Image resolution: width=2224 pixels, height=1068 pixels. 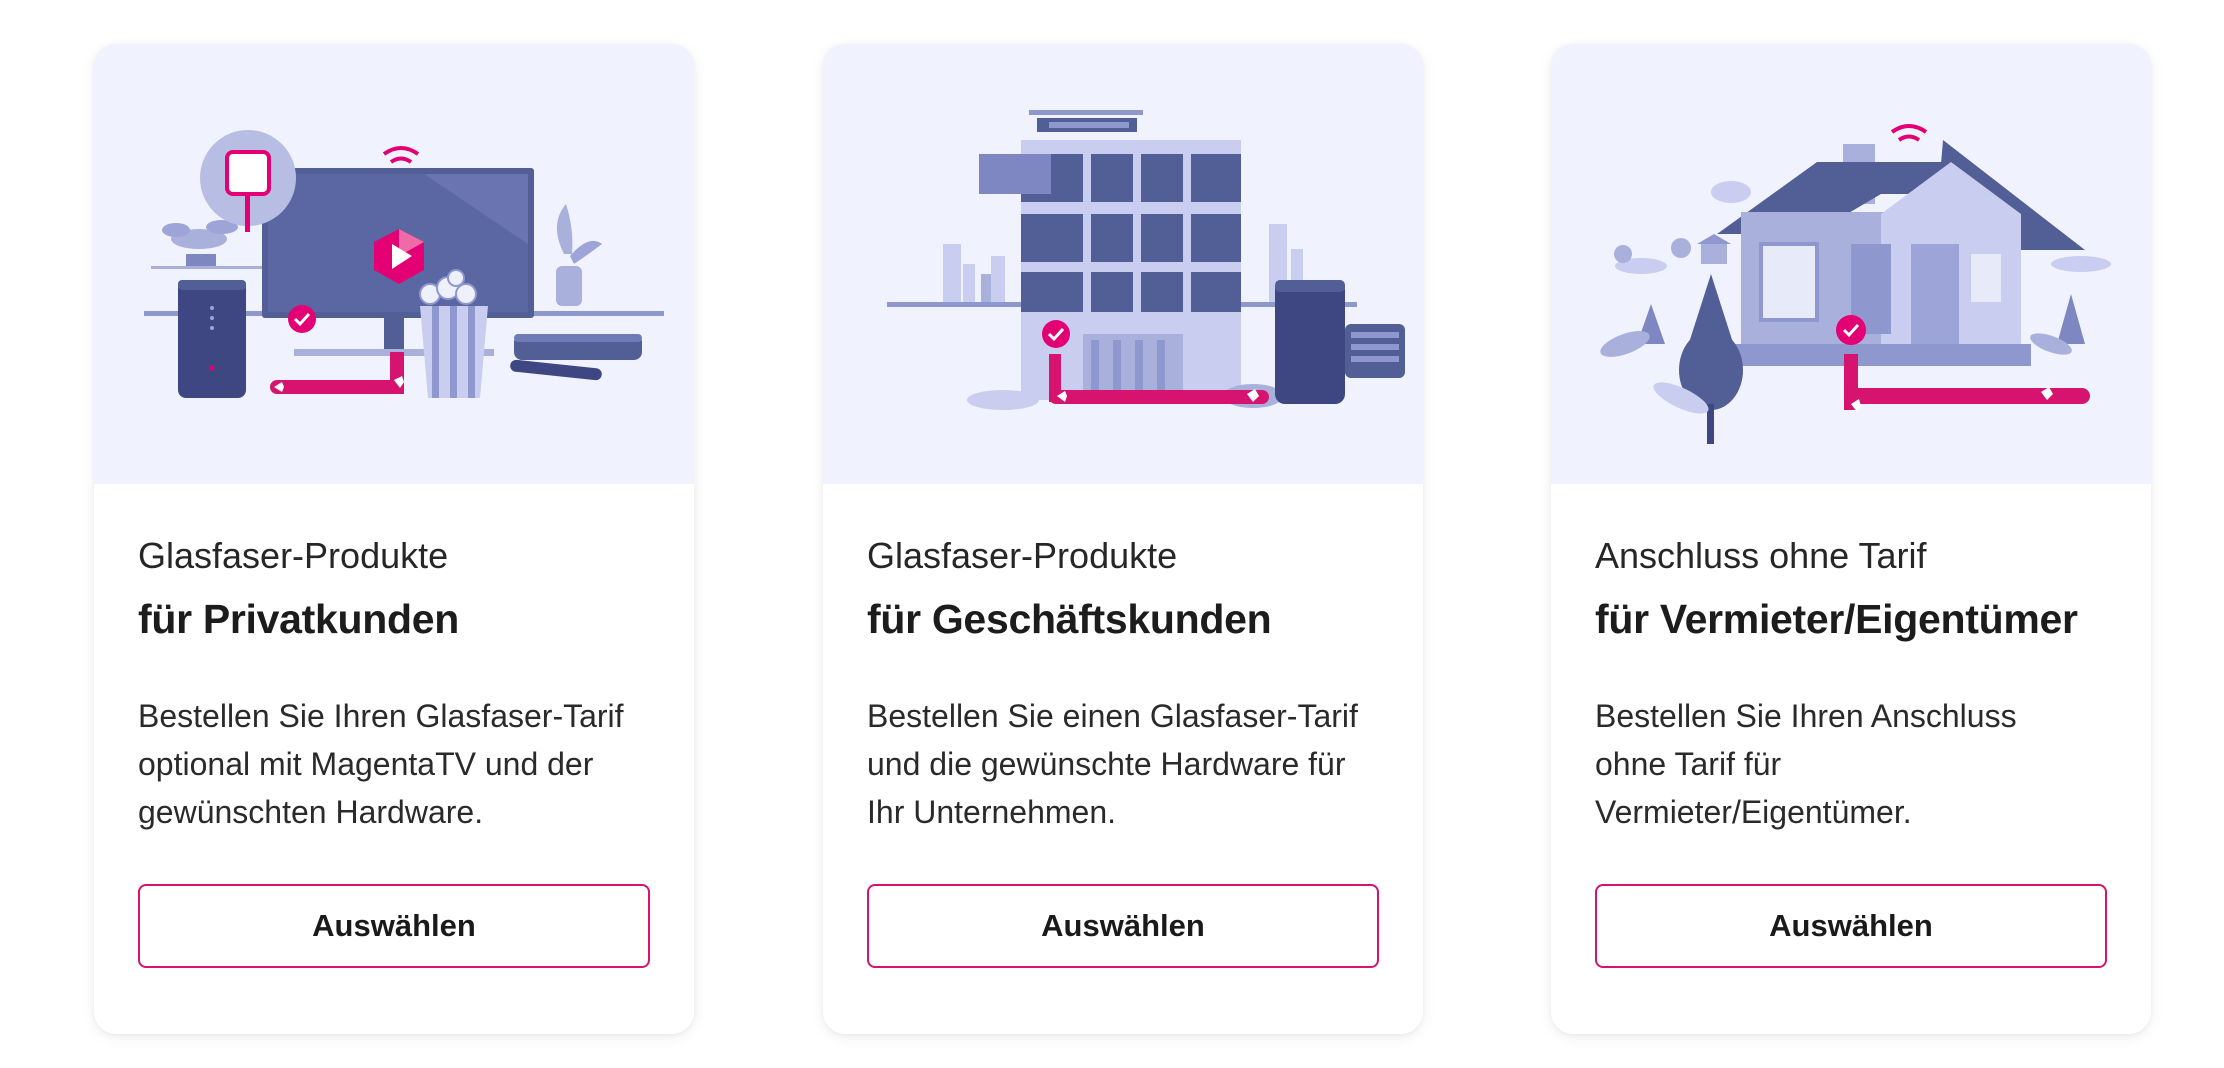 What do you see at coordinates (1851, 926) in the screenshot?
I see `select-landlord-button: Auswählen` at bounding box center [1851, 926].